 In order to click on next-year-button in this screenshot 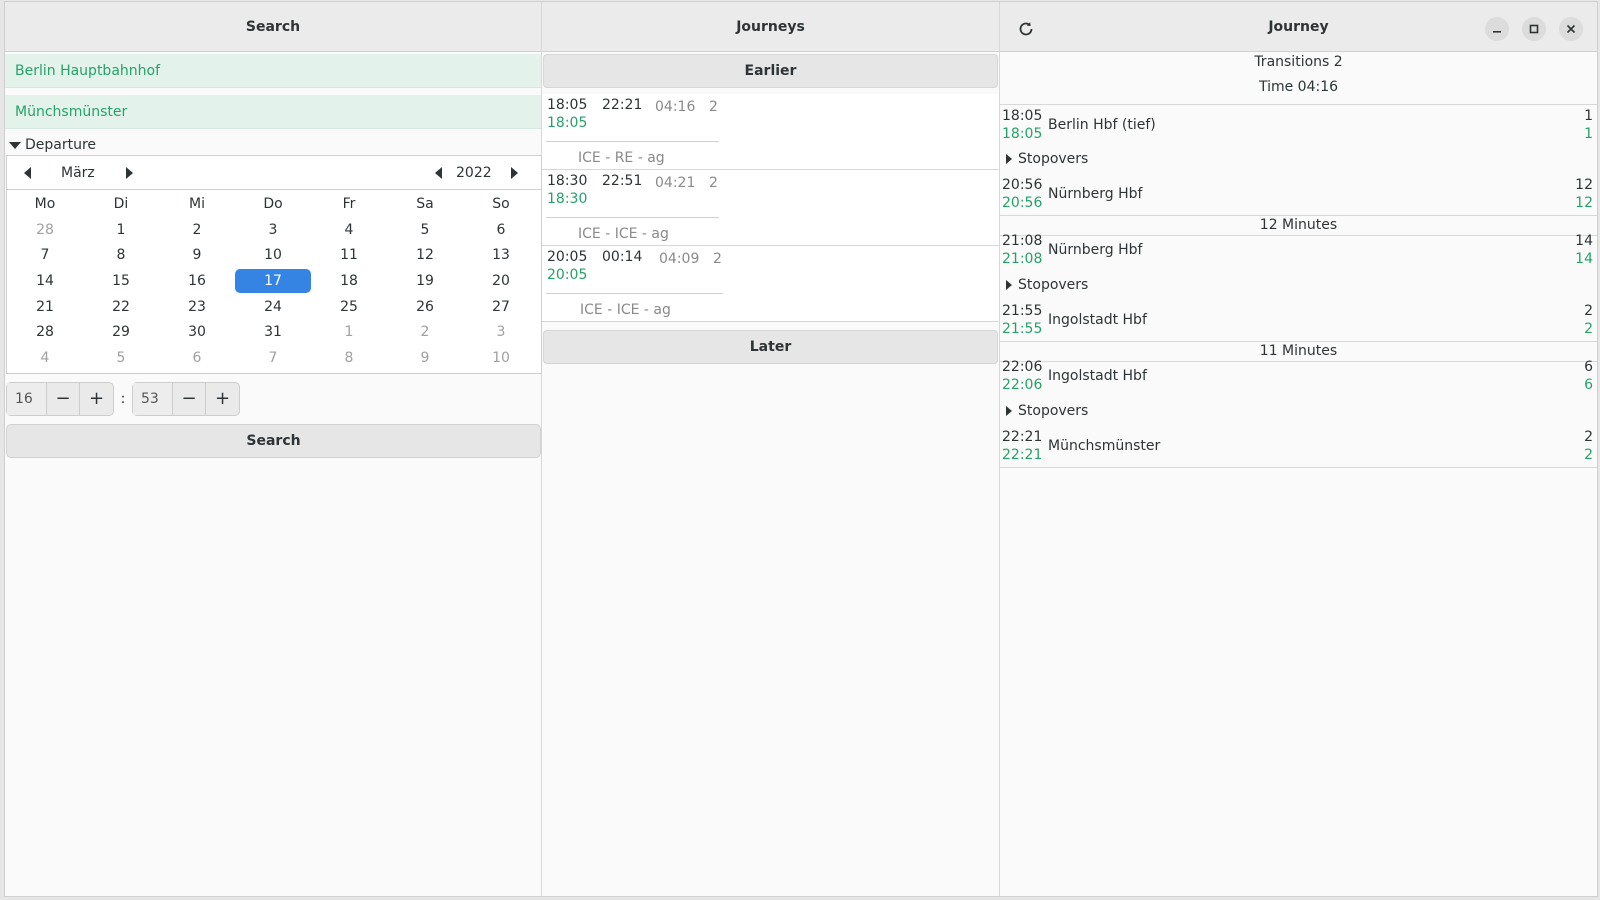, I will do `click(514, 173)`.